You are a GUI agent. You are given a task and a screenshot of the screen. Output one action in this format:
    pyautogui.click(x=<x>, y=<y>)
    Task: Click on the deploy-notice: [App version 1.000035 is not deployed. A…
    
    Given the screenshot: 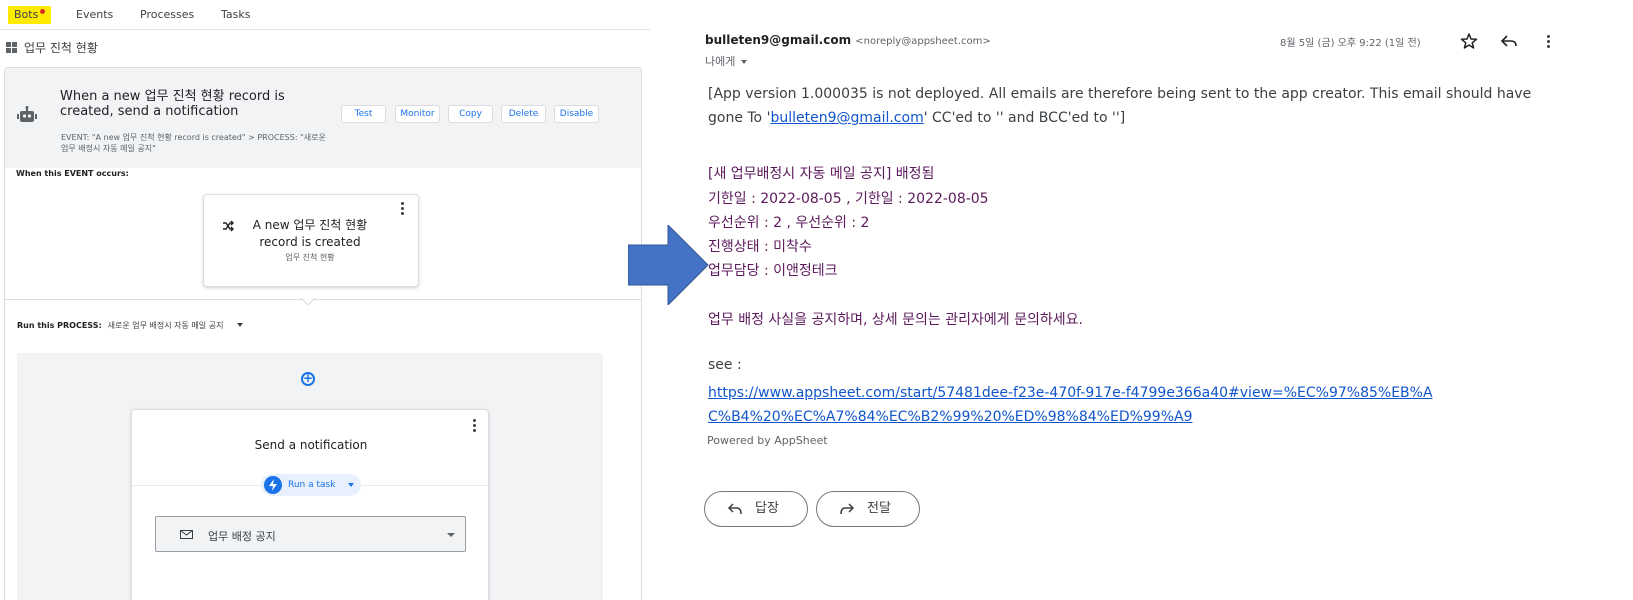 What is the action you would take?
    pyautogui.click(x=1138, y=106)
    